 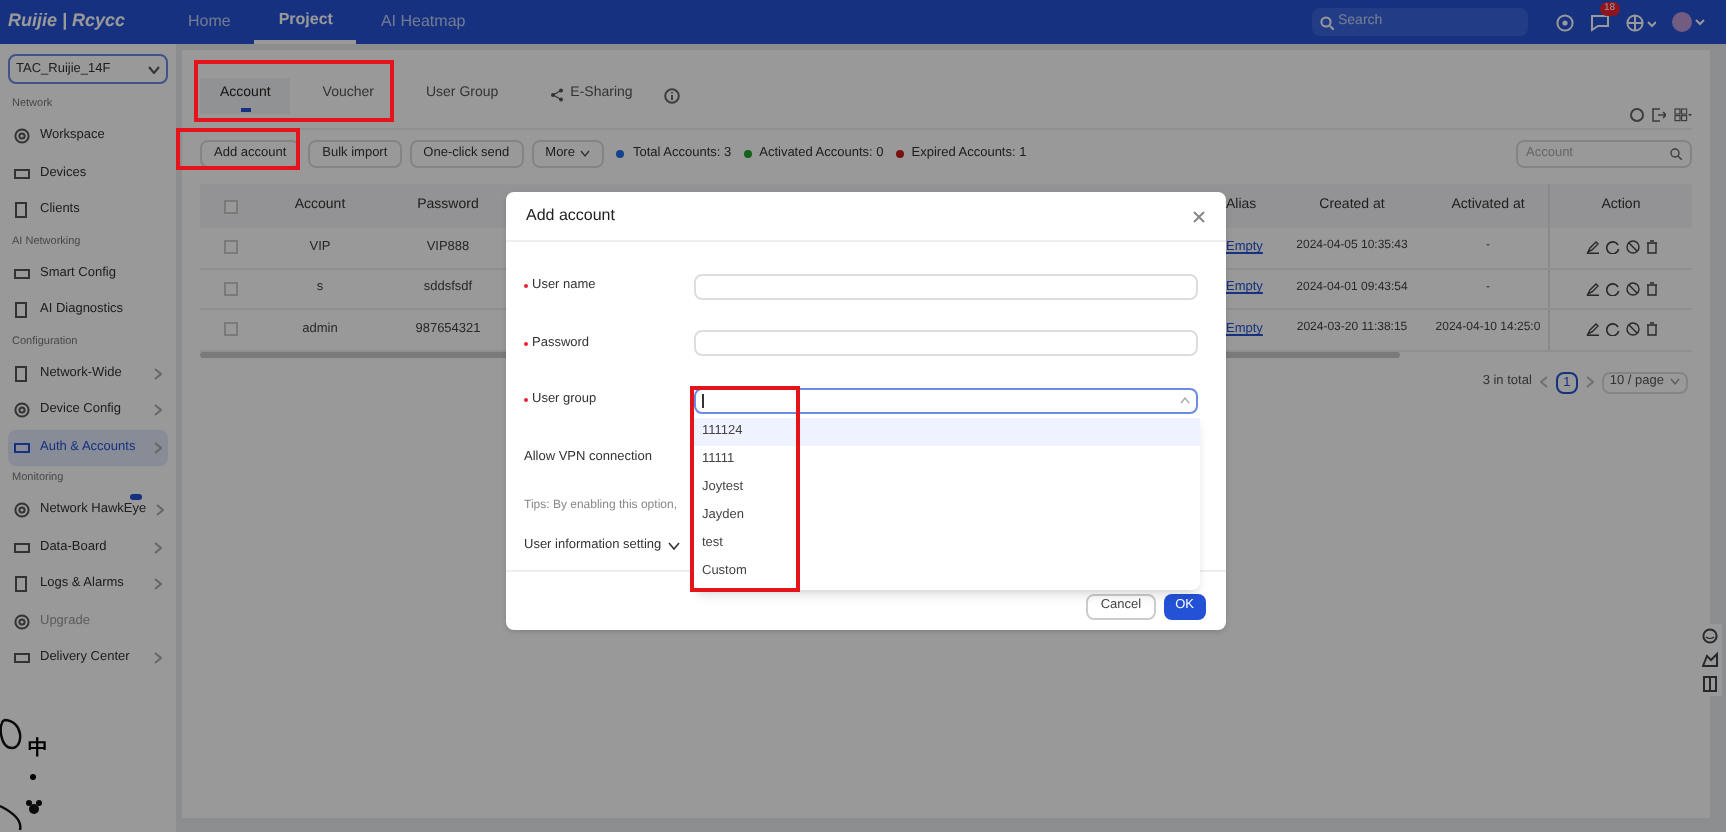 I want to click on chevron-up-icon, so click(x=1185, y=400).